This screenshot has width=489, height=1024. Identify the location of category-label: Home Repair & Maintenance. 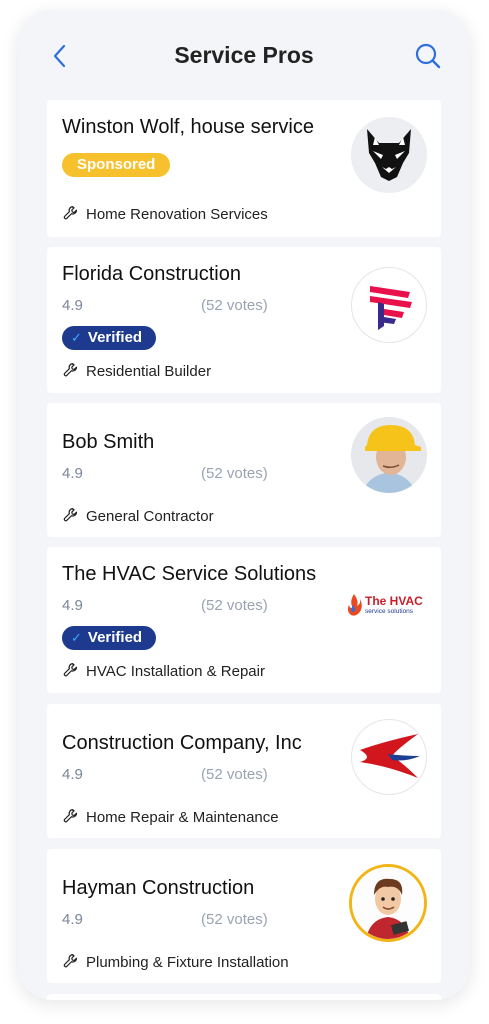
(182, 817).